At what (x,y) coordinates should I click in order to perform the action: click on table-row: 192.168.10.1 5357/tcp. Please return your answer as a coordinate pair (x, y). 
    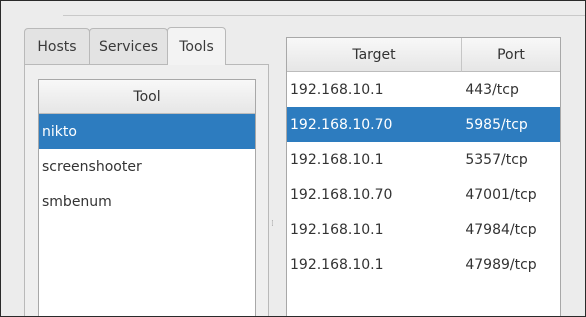
    Looking at the image, I should click on (423, 159).